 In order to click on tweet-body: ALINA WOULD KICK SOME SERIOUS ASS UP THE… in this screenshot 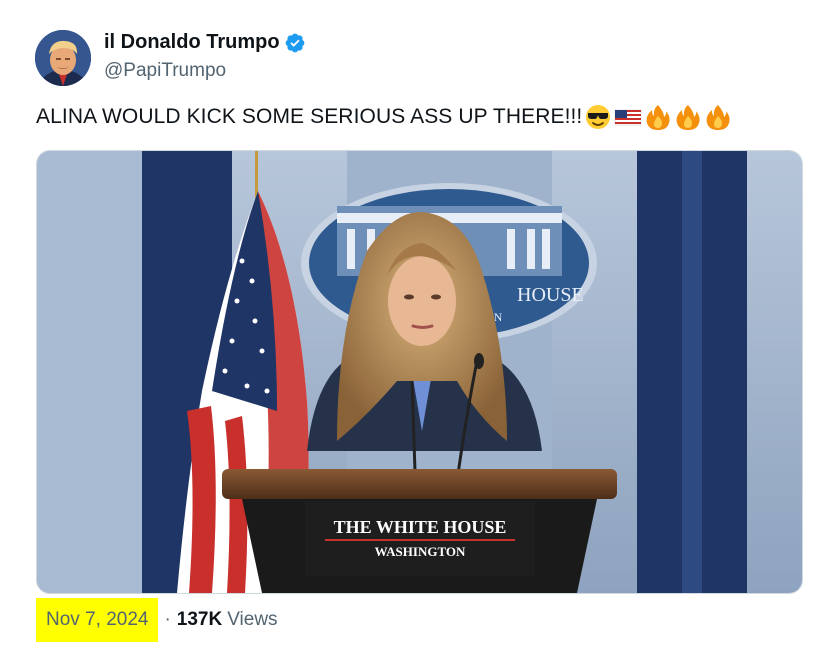, I will do `click(309, 116)`.